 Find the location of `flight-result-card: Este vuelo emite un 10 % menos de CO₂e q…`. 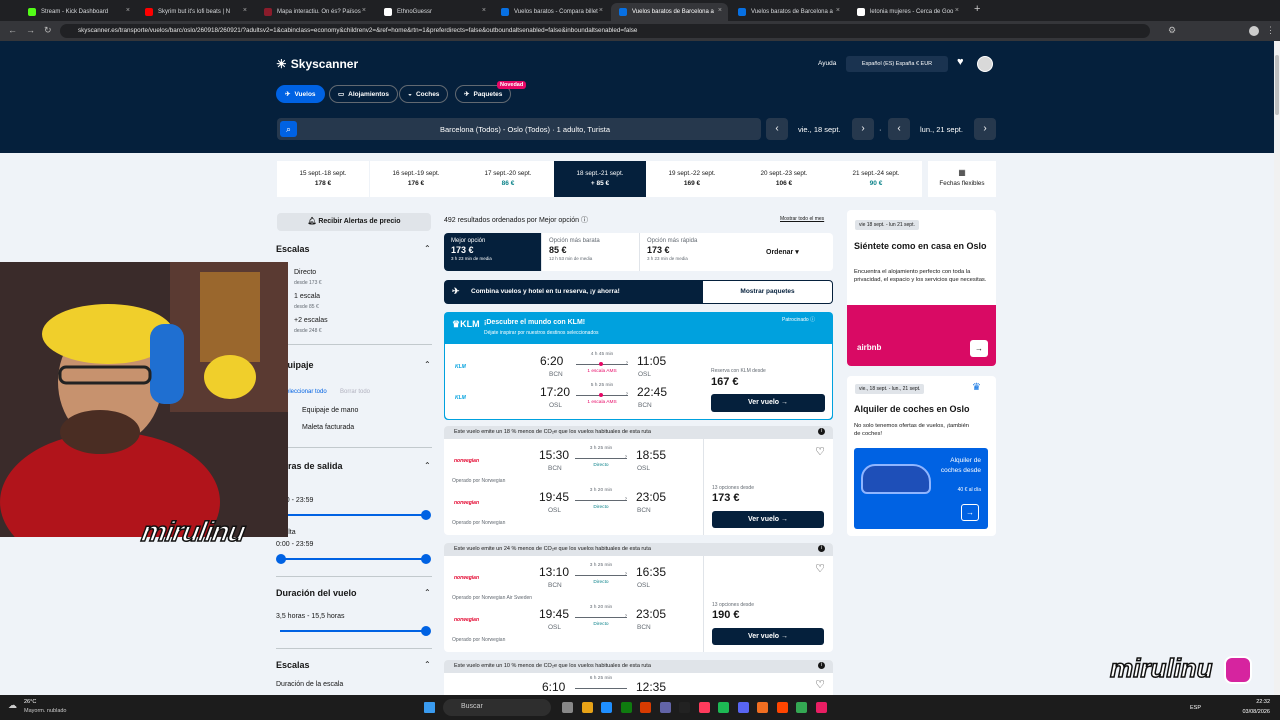

flight-result-card: Este vuelo emite un 10 % menos de CO₂e q… is located at coordinates (638, 680).